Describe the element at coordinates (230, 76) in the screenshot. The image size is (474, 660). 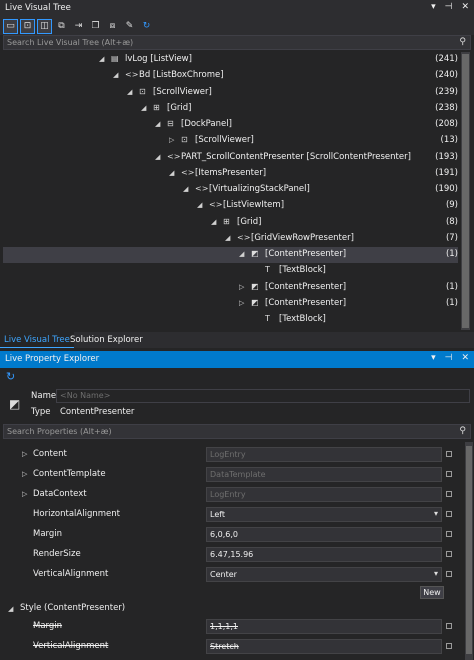
I see `tree-row: ◢ <> Bd [ListBoxChrome] (240)` at that location.